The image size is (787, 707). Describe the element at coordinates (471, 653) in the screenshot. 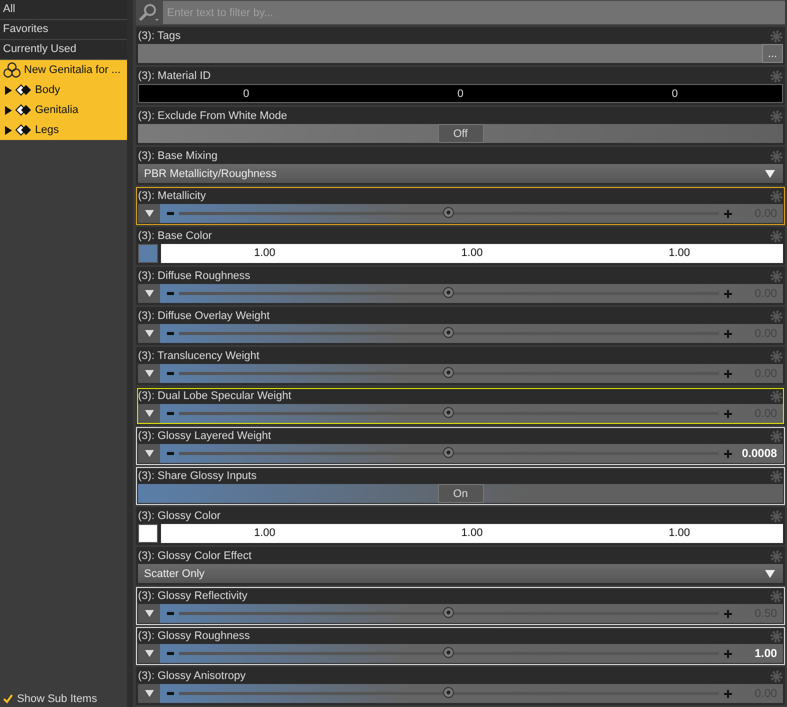

I see `slider: 1.00` at that location.